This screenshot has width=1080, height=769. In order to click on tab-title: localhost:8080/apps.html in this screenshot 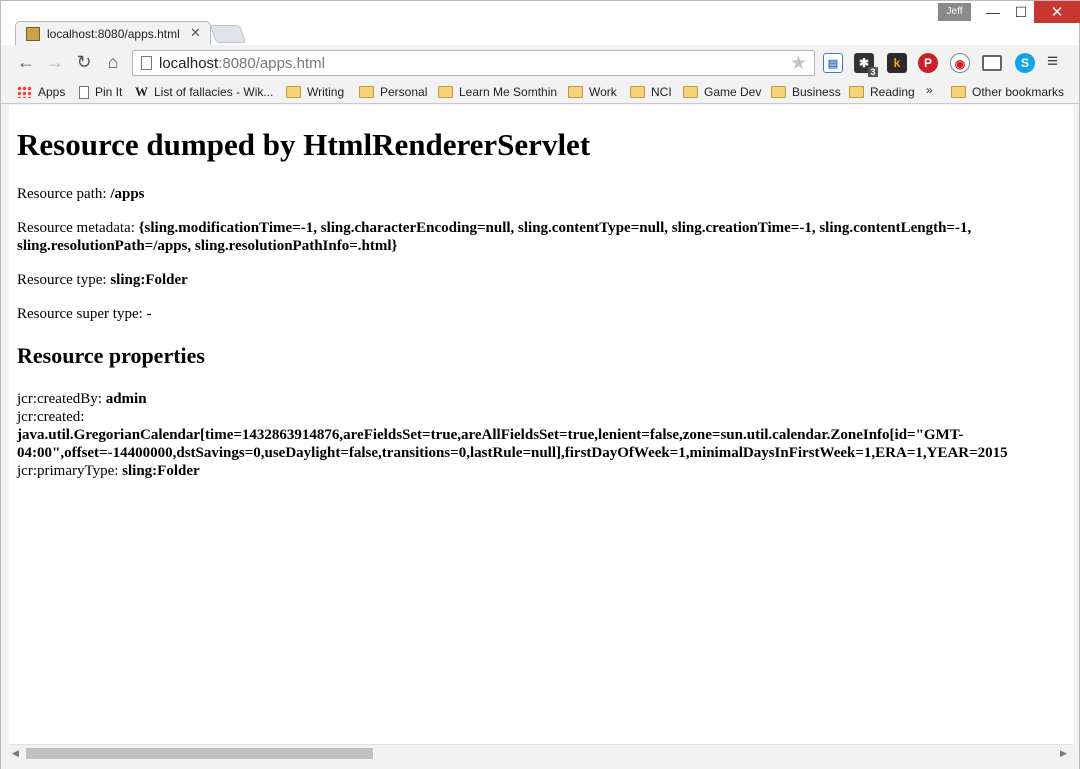, I will do `click(113, 34)`.